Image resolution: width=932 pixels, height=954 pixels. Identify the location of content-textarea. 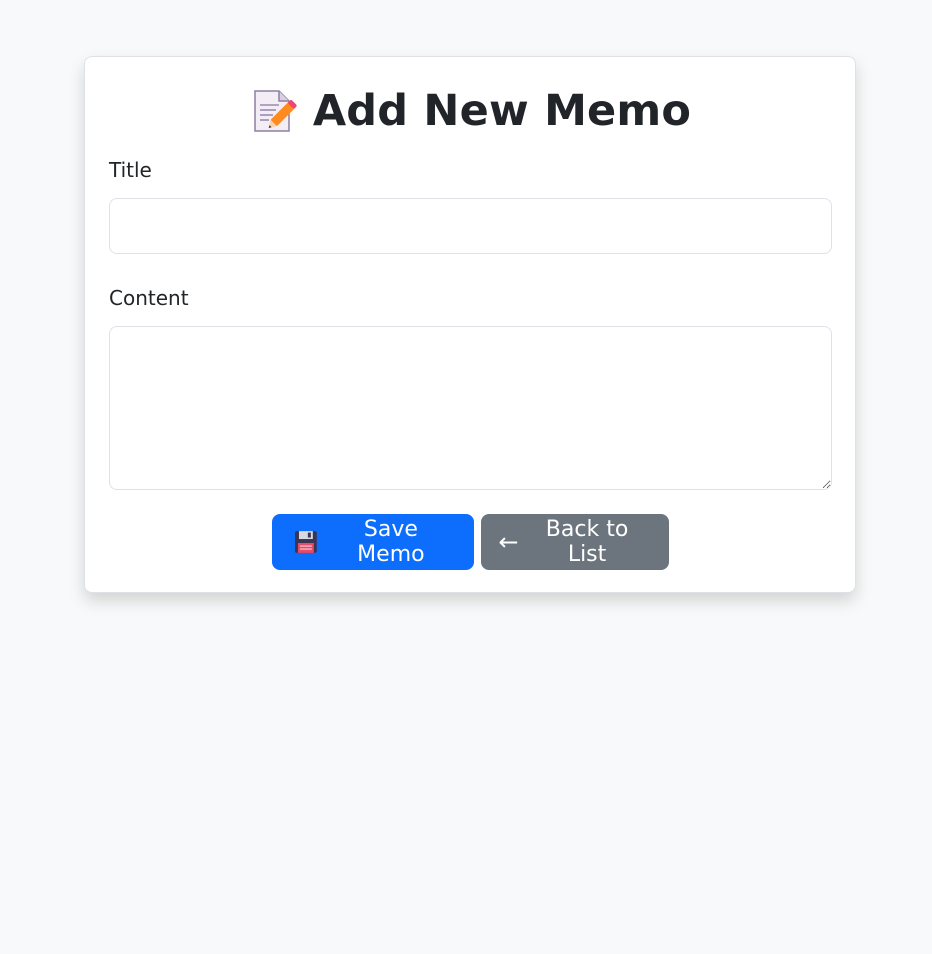
(470, 408).